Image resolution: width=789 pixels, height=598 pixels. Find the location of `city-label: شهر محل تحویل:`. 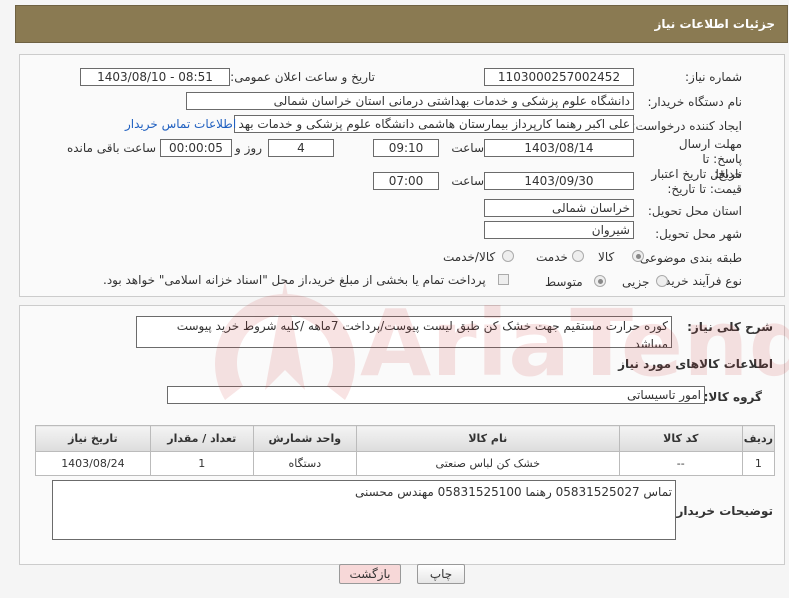

city-label: شهر محل تحویل: is located at coordinates (698, 234).